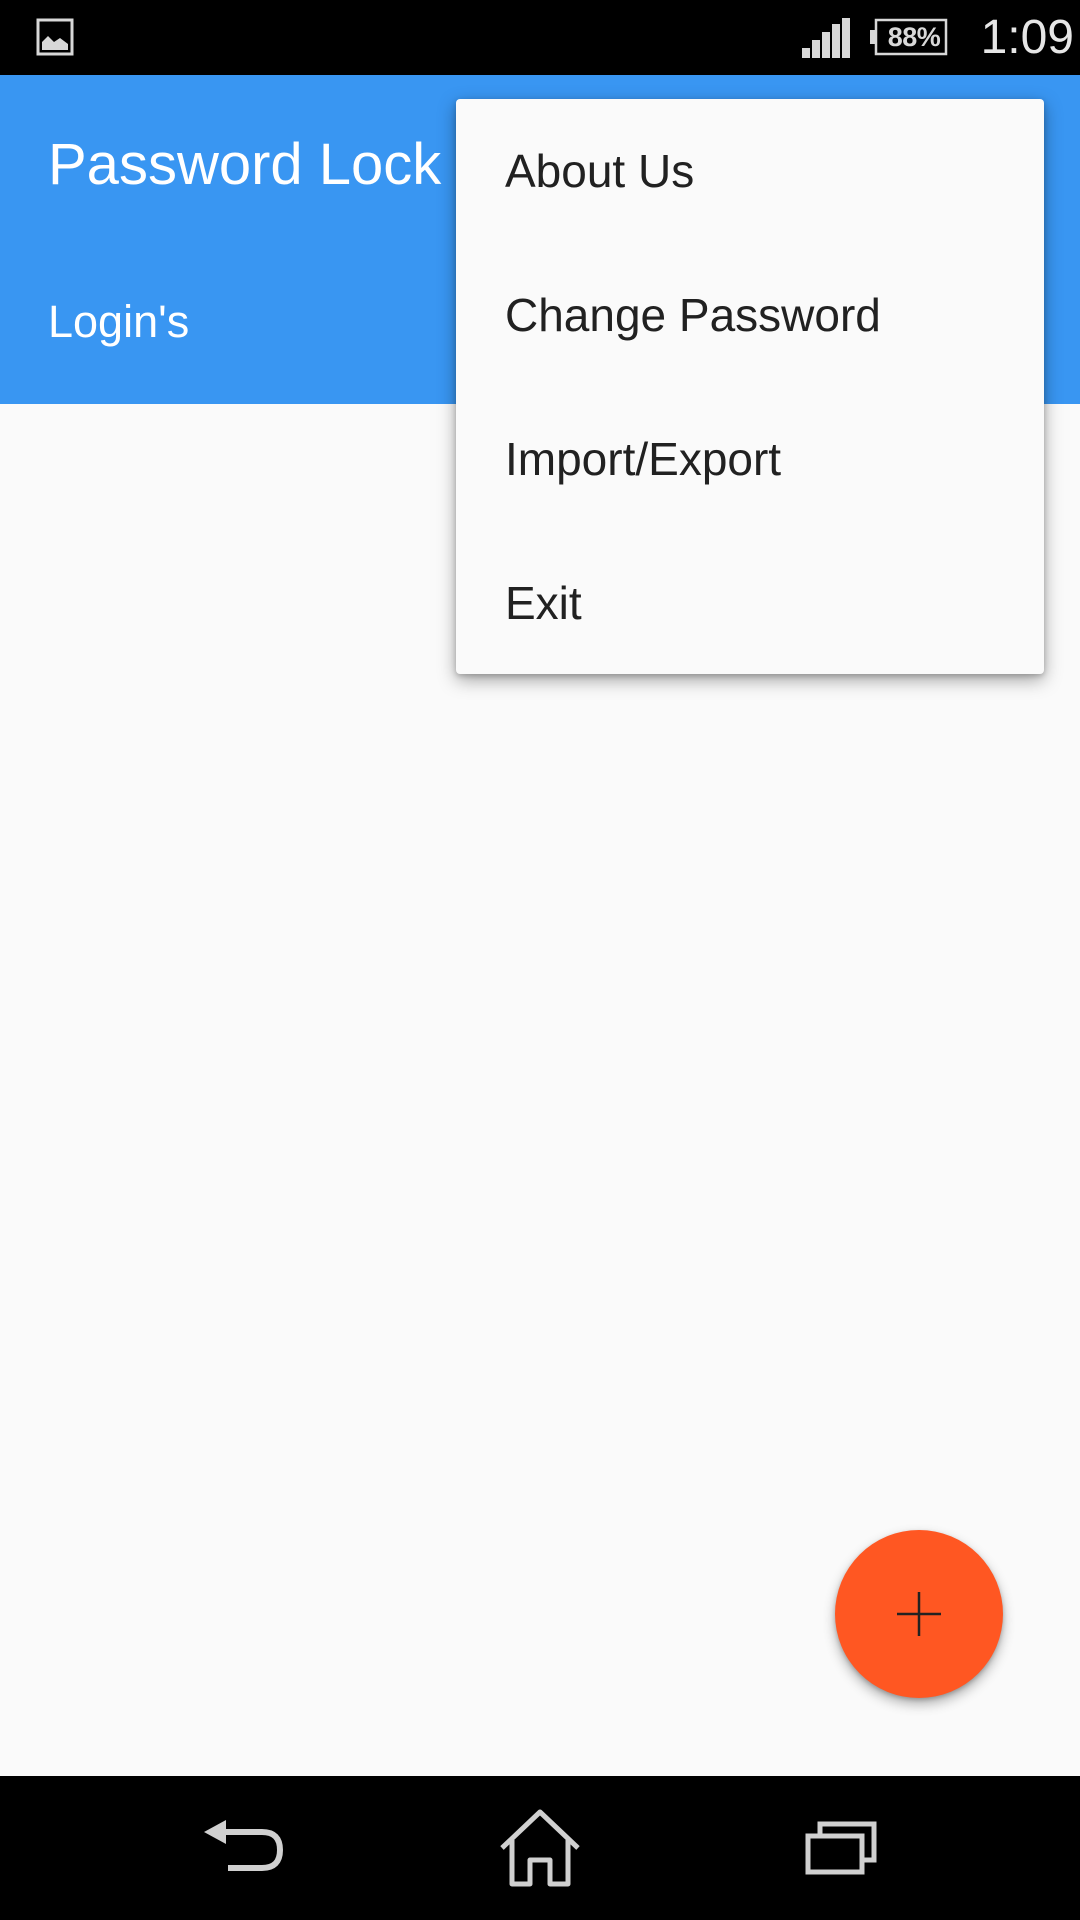 The image size is (1080, 1920). What do you see at coordinates (600, 171) in the screenshot?
I see `menu-item-label: About Us` at bounding box center [600, 171].